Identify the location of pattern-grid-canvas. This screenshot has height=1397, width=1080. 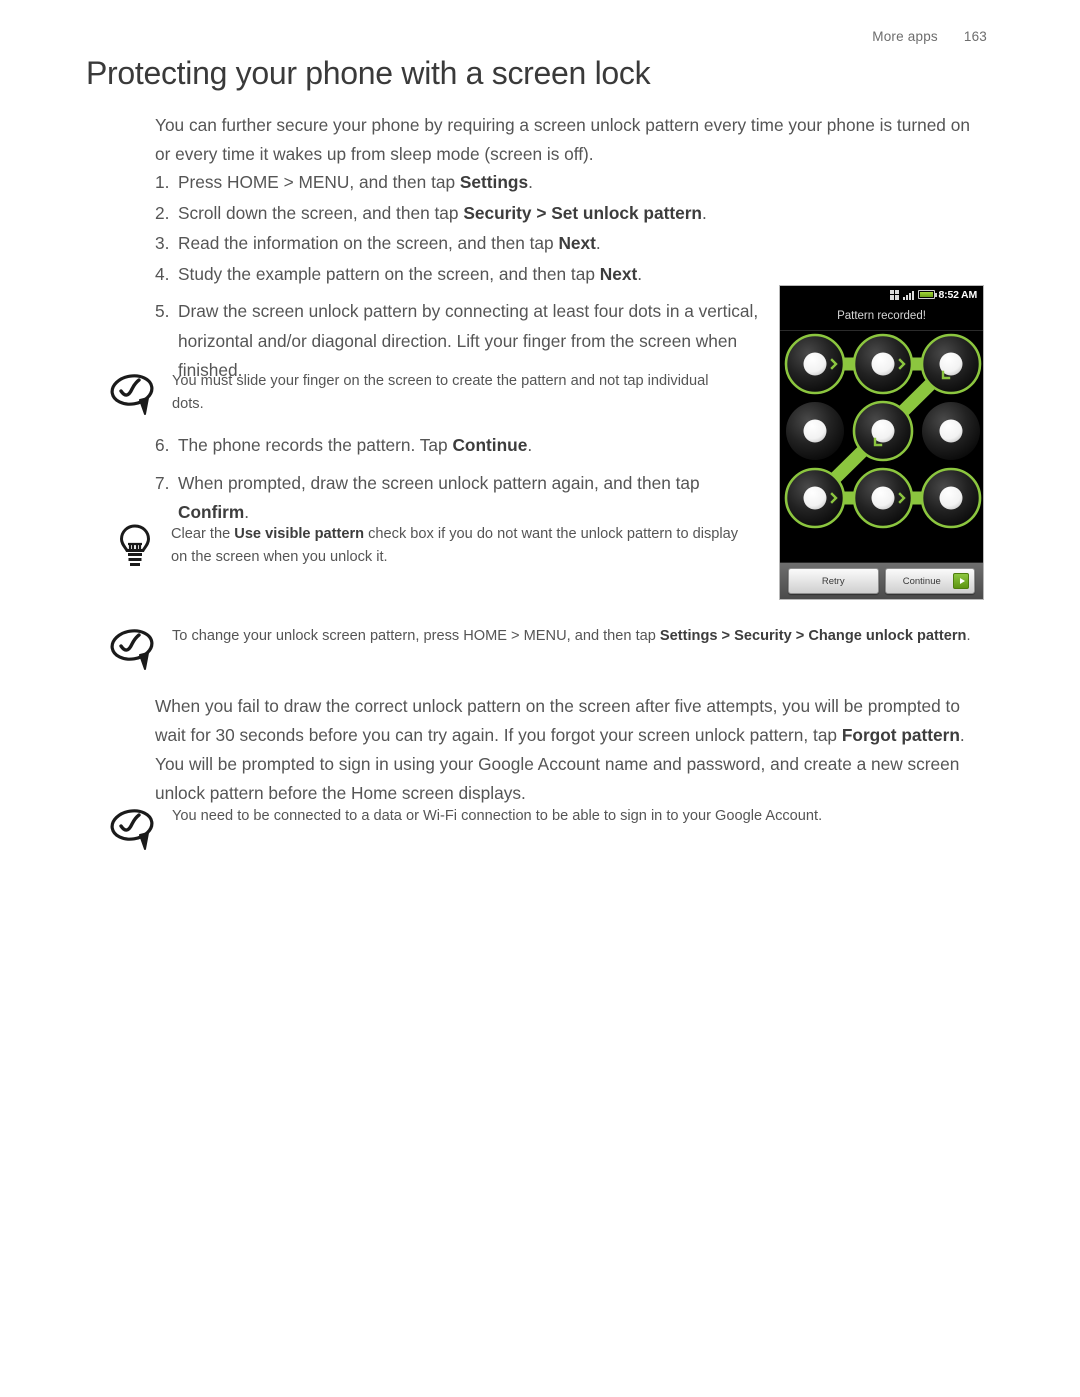
(882, 435).